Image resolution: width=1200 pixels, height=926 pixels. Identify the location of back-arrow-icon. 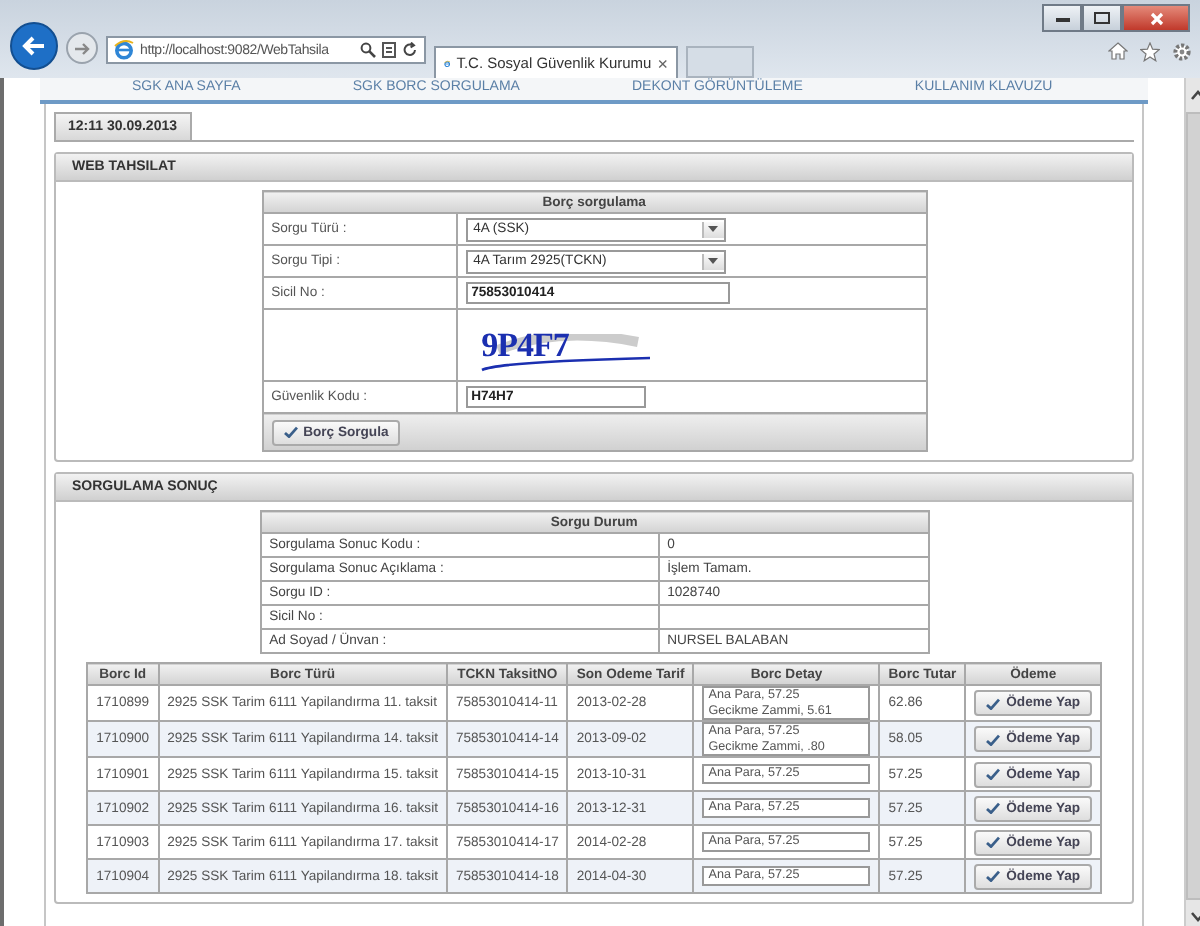
(34, 46).